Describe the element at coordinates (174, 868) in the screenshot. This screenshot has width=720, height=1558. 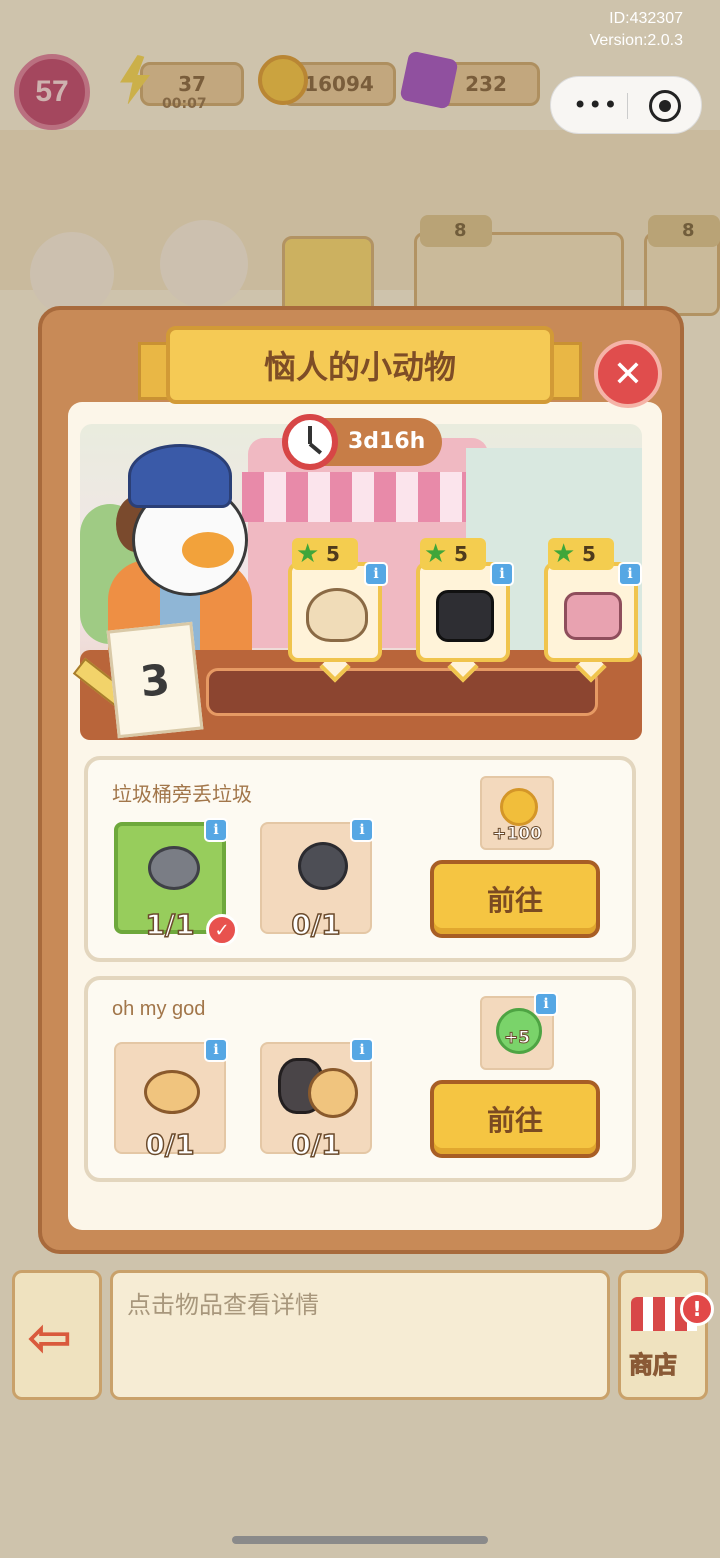
I see `snail-hamster-icon` at that location.